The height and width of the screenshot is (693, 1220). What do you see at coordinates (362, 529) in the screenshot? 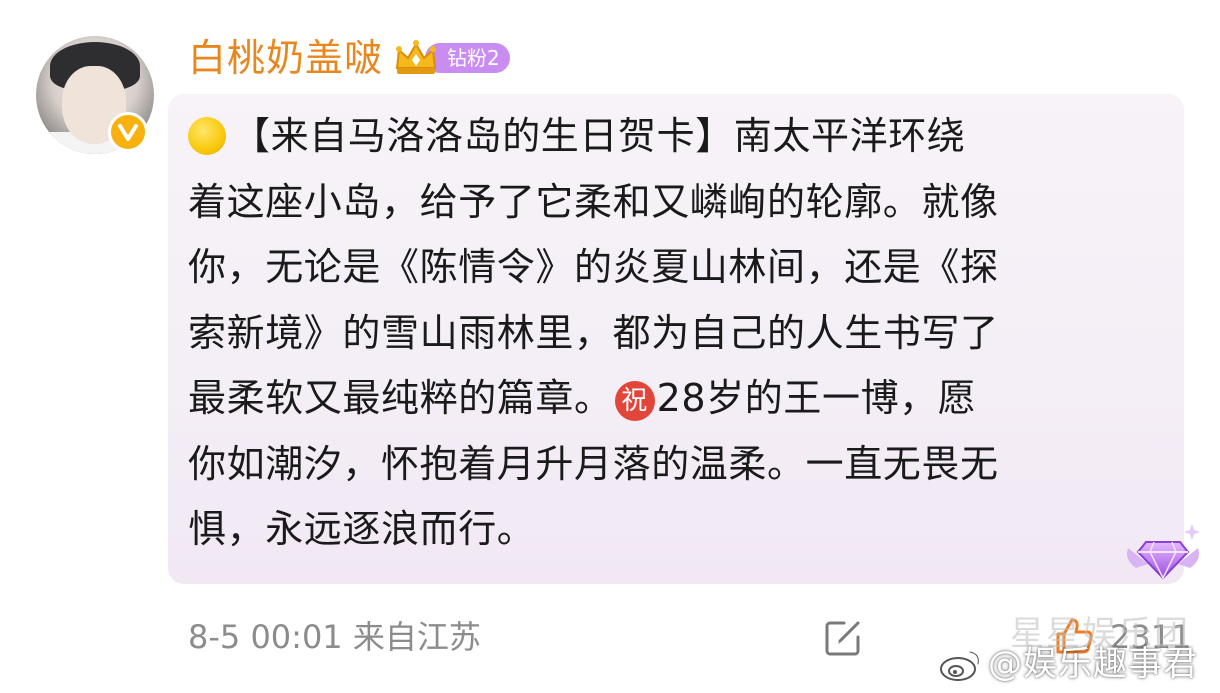
I see `text-segment: 惧，永远逐浪而行。` at bounding box center [362, 529].